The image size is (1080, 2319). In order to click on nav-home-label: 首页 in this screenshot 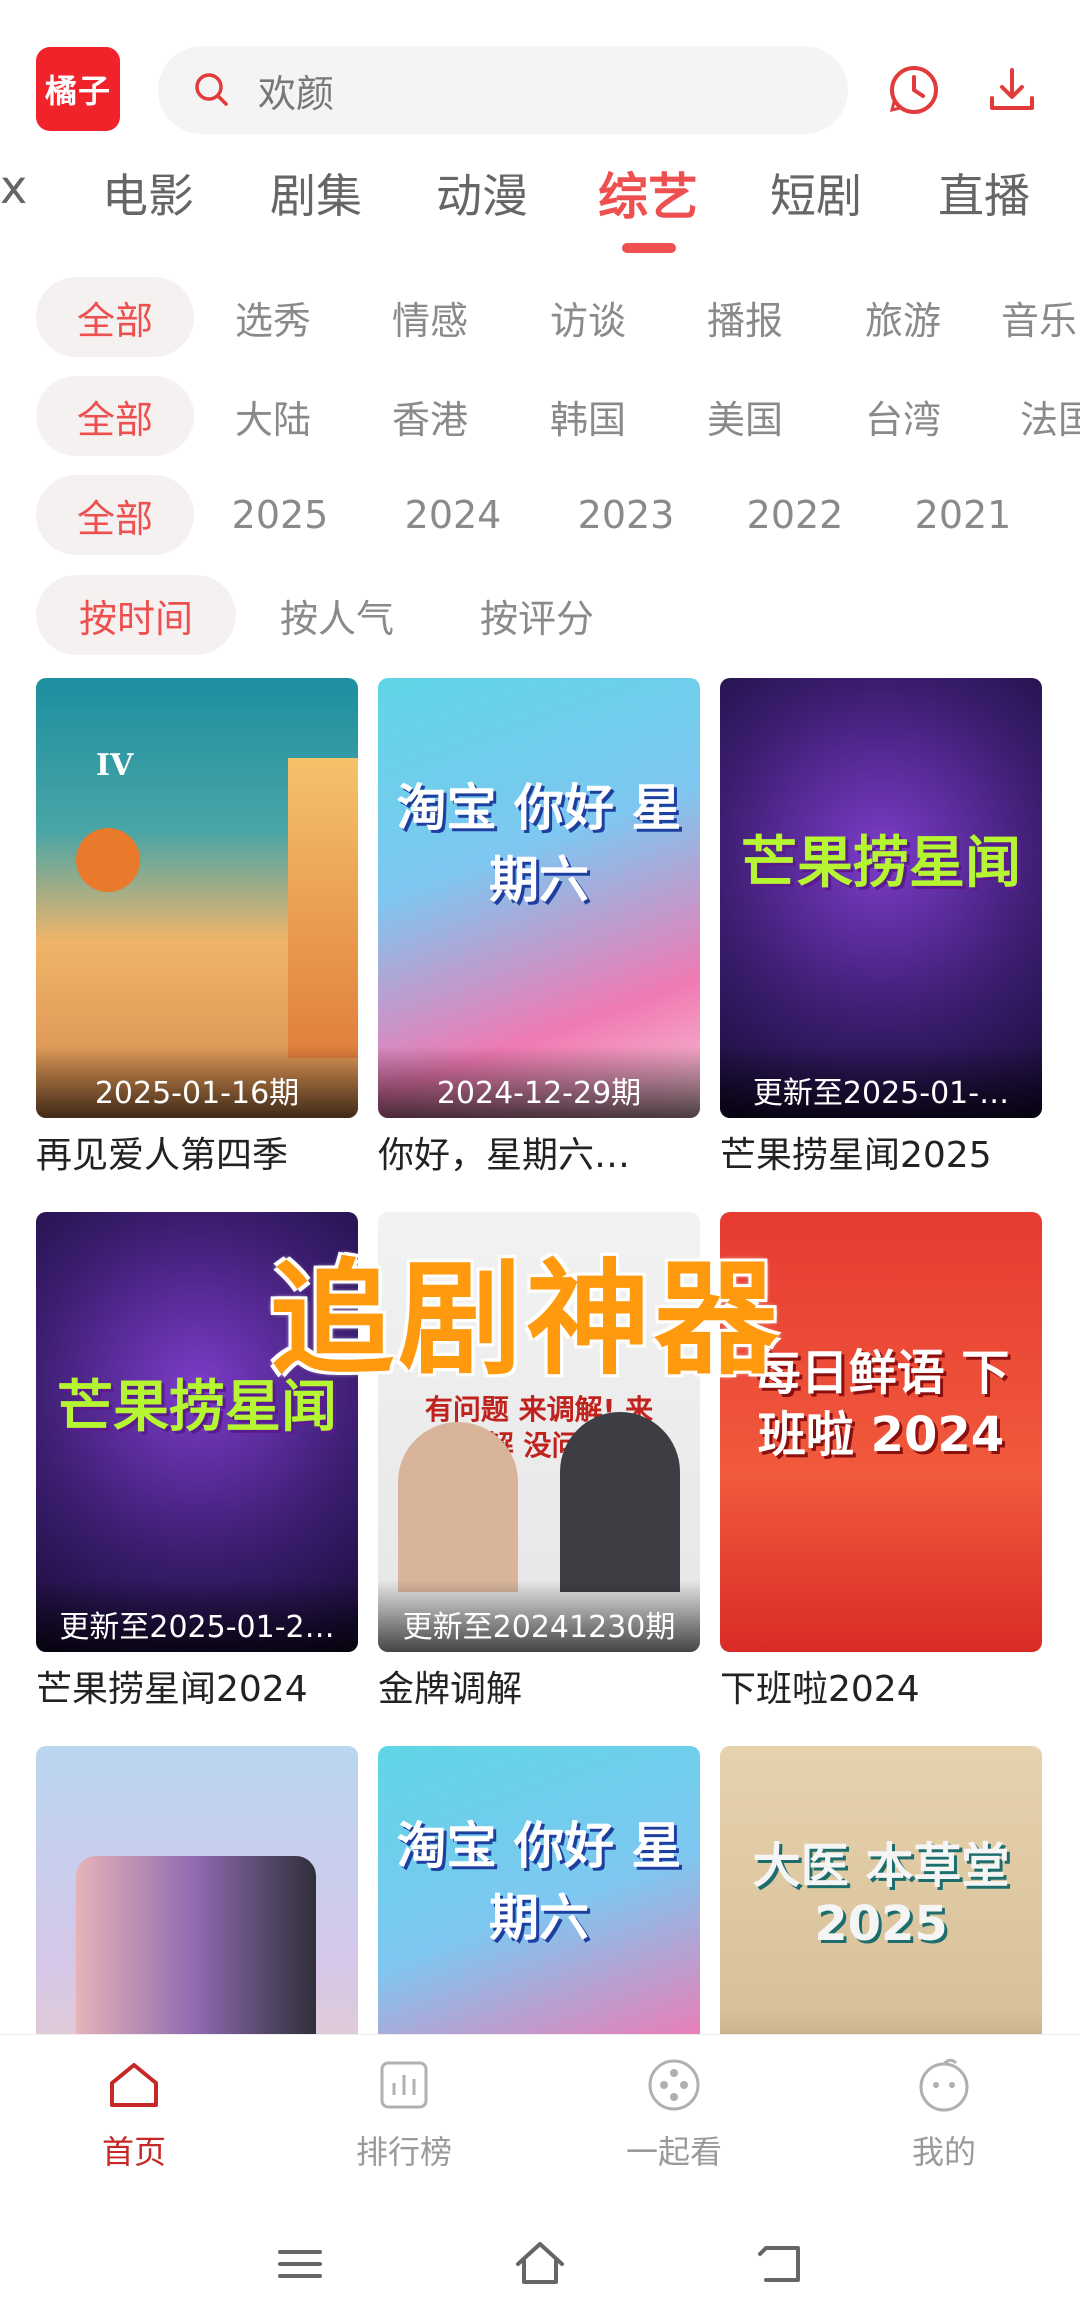, I will do `click(133, 2152)`.